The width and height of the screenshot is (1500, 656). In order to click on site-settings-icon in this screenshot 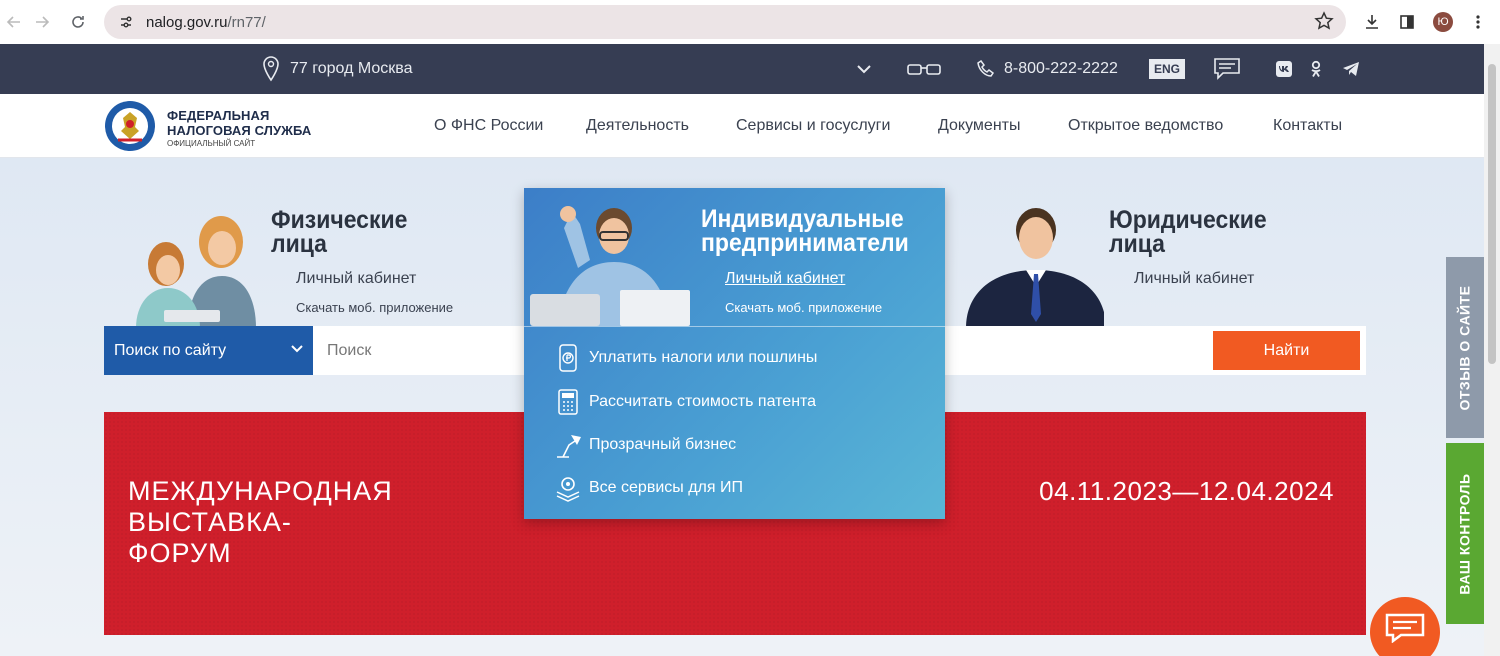, I will do `click(126, 22)`.